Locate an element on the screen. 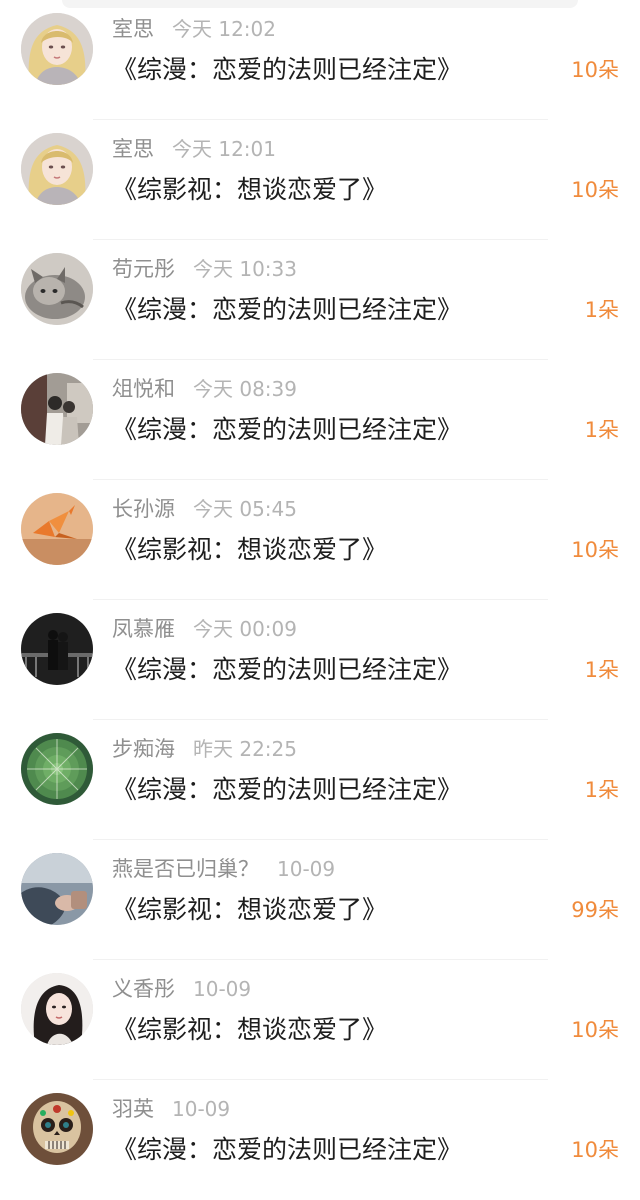  meta-line: 义香彤 10-09 is located at coordinates (181, 989).